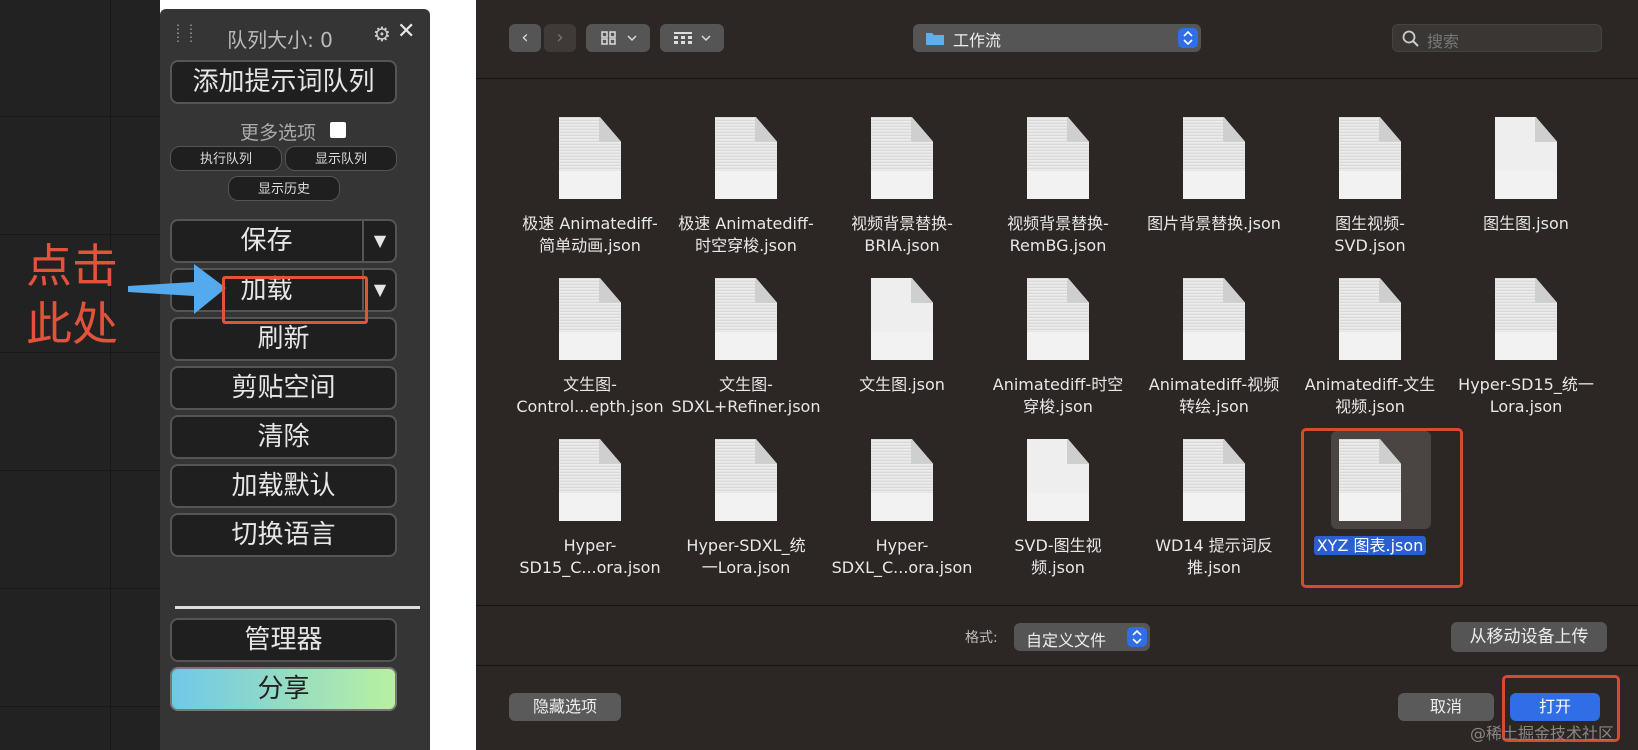 This screenshot has width=1638, height=750. Describe the element at coordinates (284, 188) in the screenshot. I see `show-history-button: 显示历史` at that location.